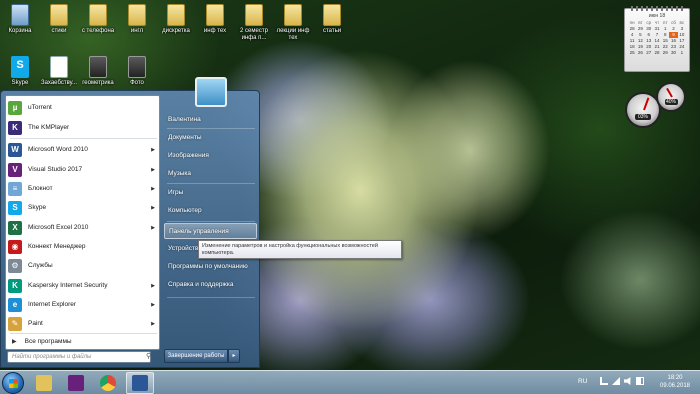 Image resolution: width=700 pixels, height=394 pixels. Describe the element at coordinates (671, 102) in the screenshot. I see `ram-value: 40%` at that location.